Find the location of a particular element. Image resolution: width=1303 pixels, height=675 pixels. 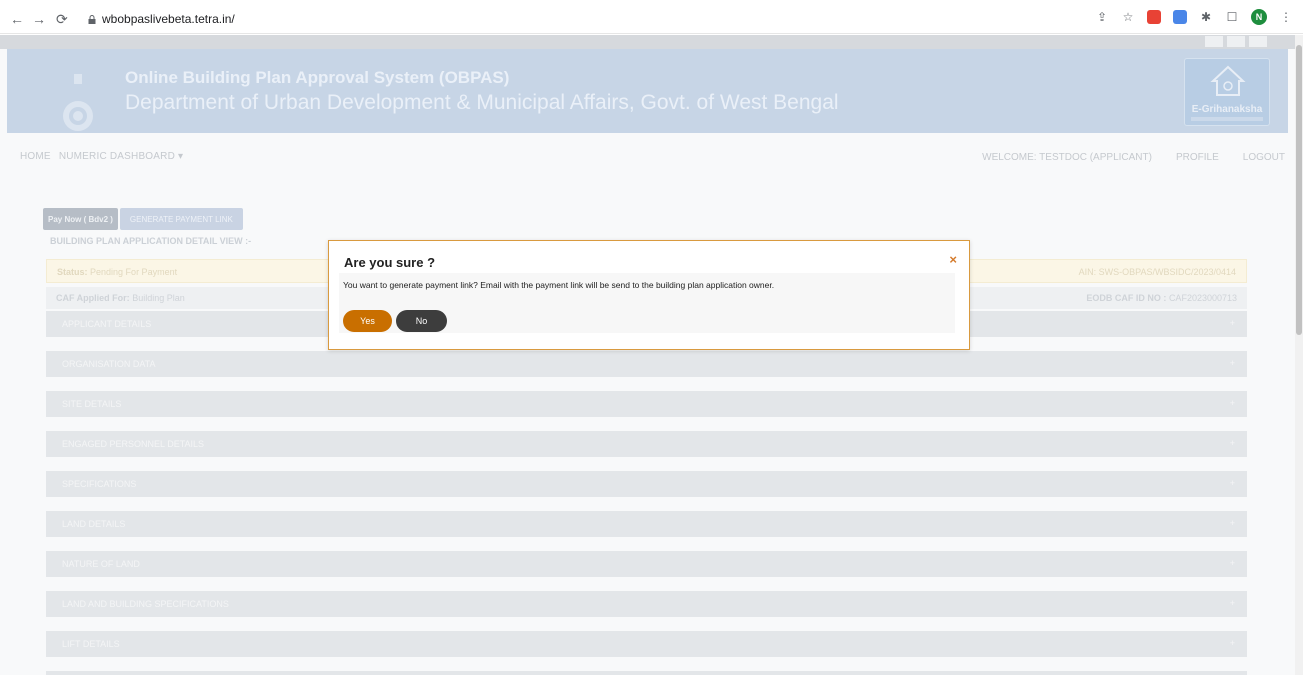

accordion-label: LIFT DETAILS is located at coordinates (91, 644).